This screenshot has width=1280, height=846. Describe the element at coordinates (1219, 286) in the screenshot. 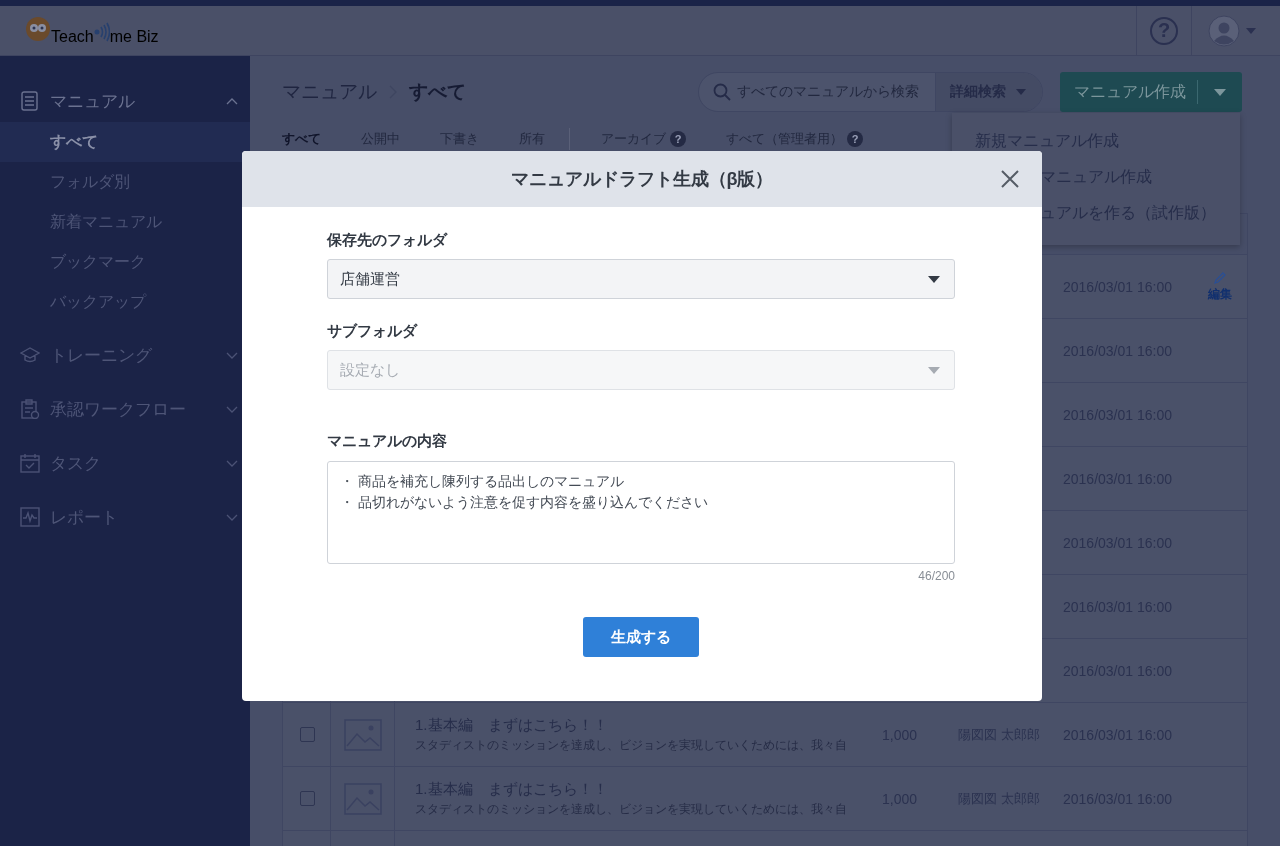

I see `edit-link: 編集` at that location.